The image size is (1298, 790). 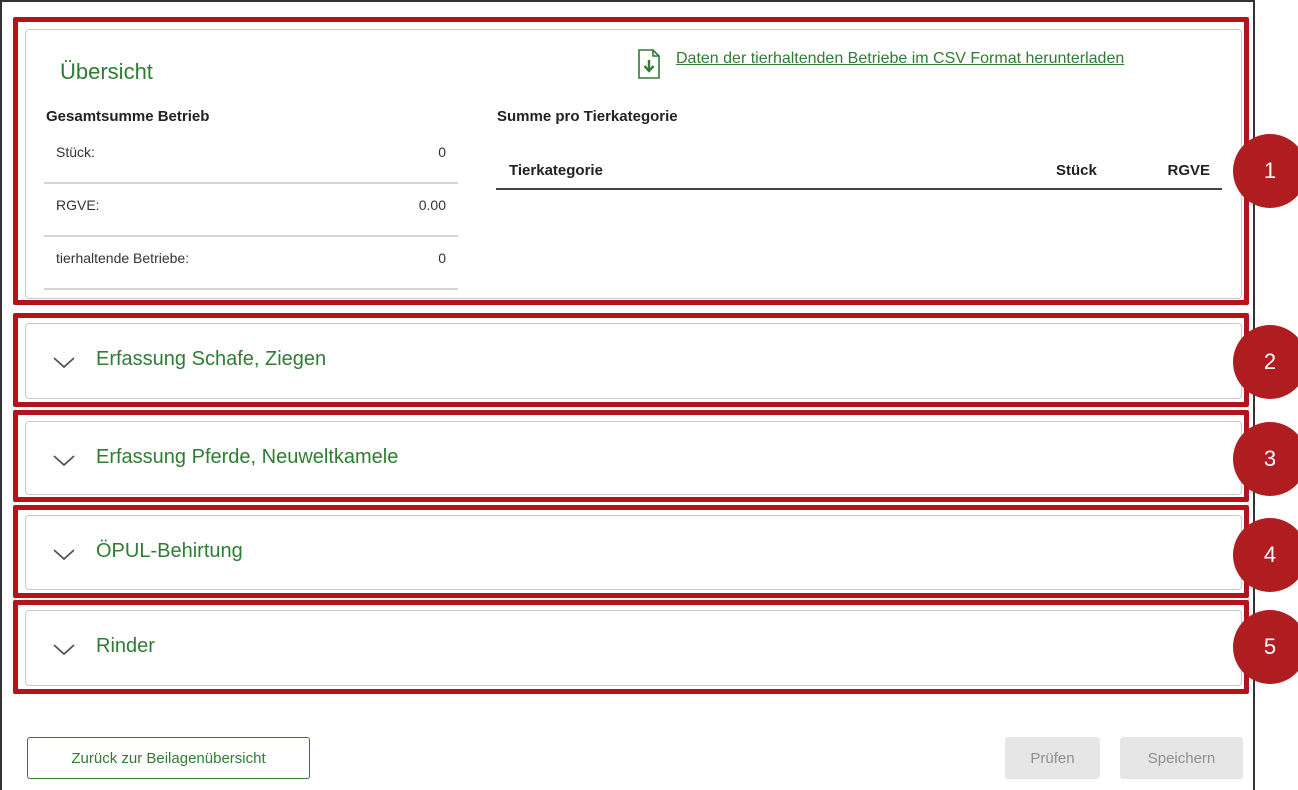 I want to click on totals-value: 0.00, so click(x=432, y=205).